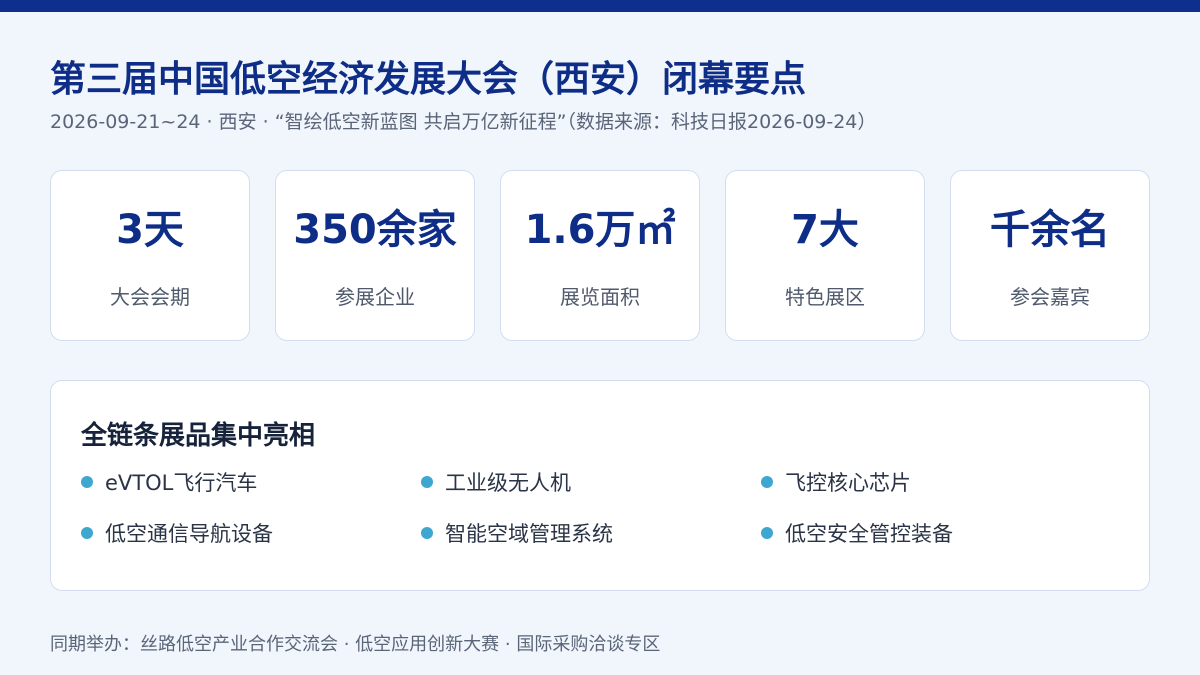 Image resolution: width=1200 pixels, height=675 pixels. What do you see at coordinates (529, 534) in the screenshot?
I see `exhibit-item-label: 智能空域管理系统` at bounding box center [529, 534].